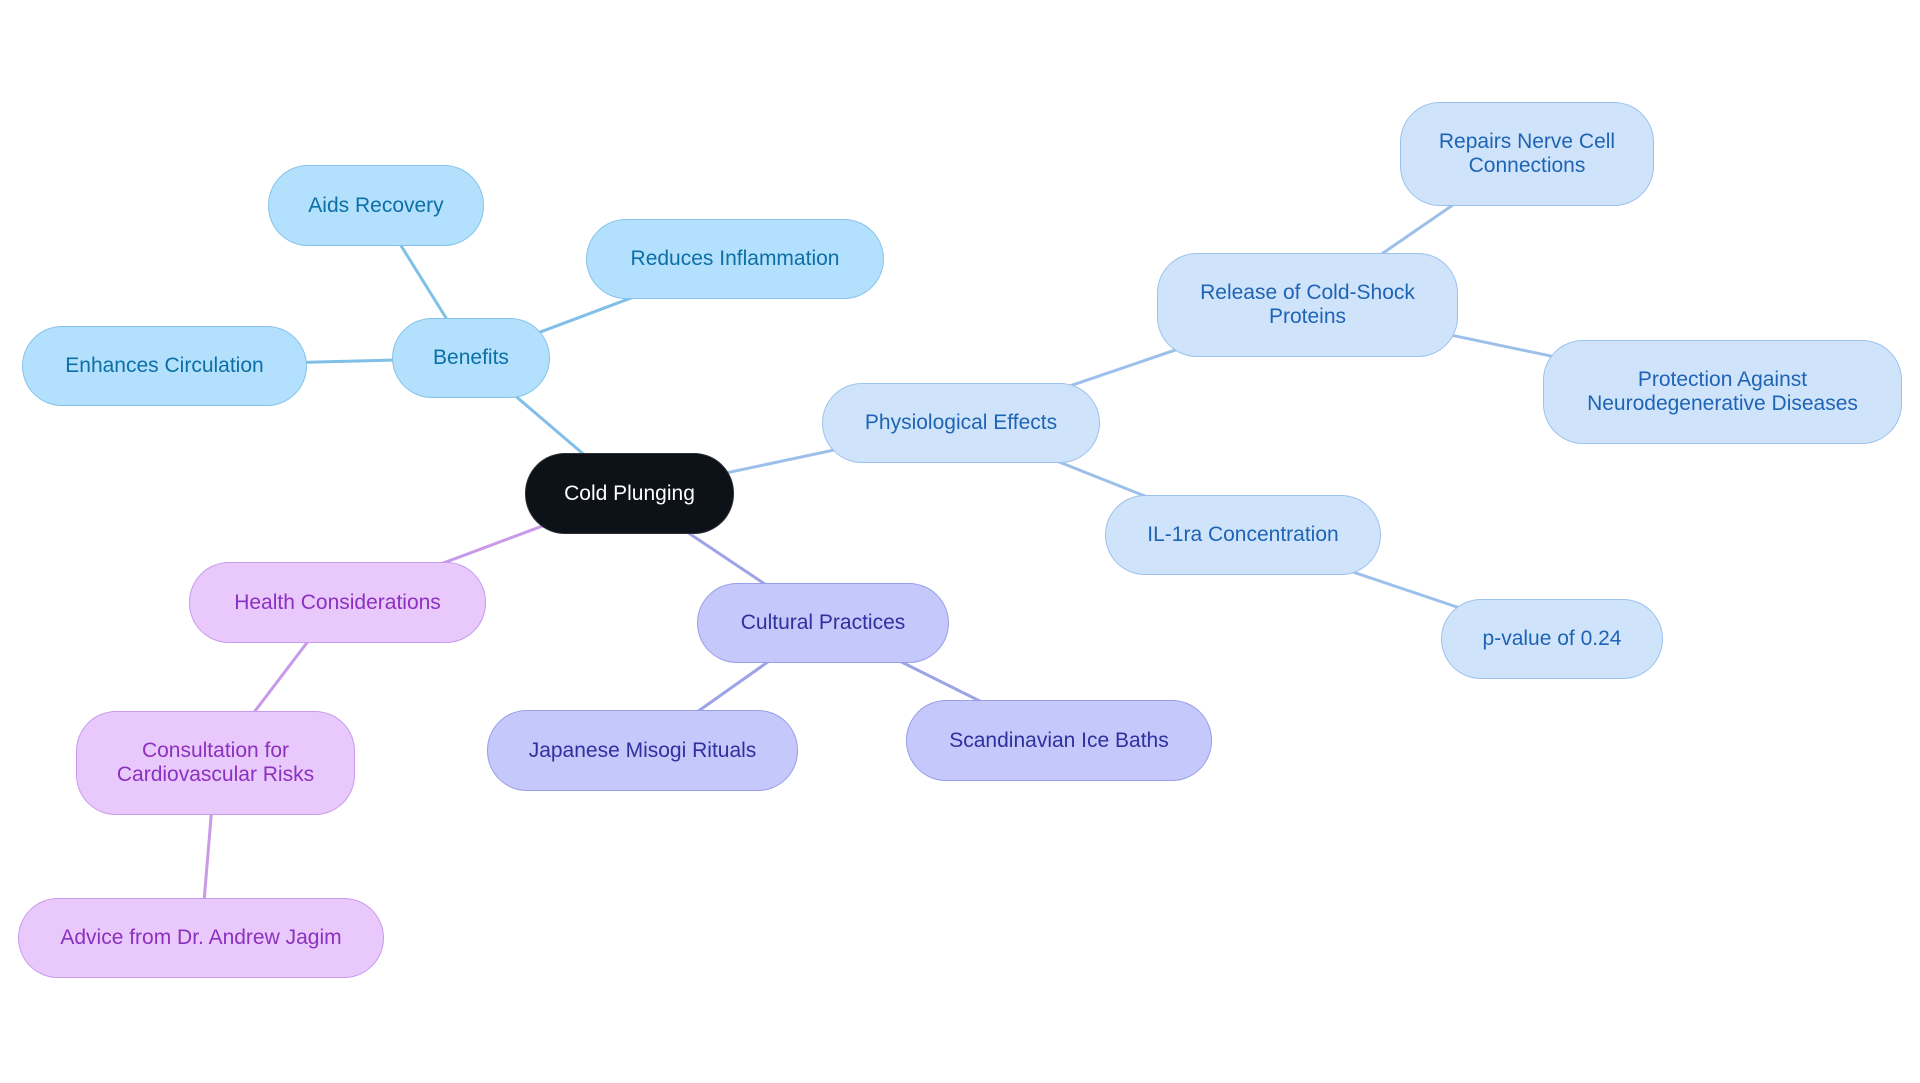 The height and width of the screenshot is (1083, 1920). I want to click on node-release-cold-shock-proteins: Release of Cold-Shock Proteins, so click(1307, 305).